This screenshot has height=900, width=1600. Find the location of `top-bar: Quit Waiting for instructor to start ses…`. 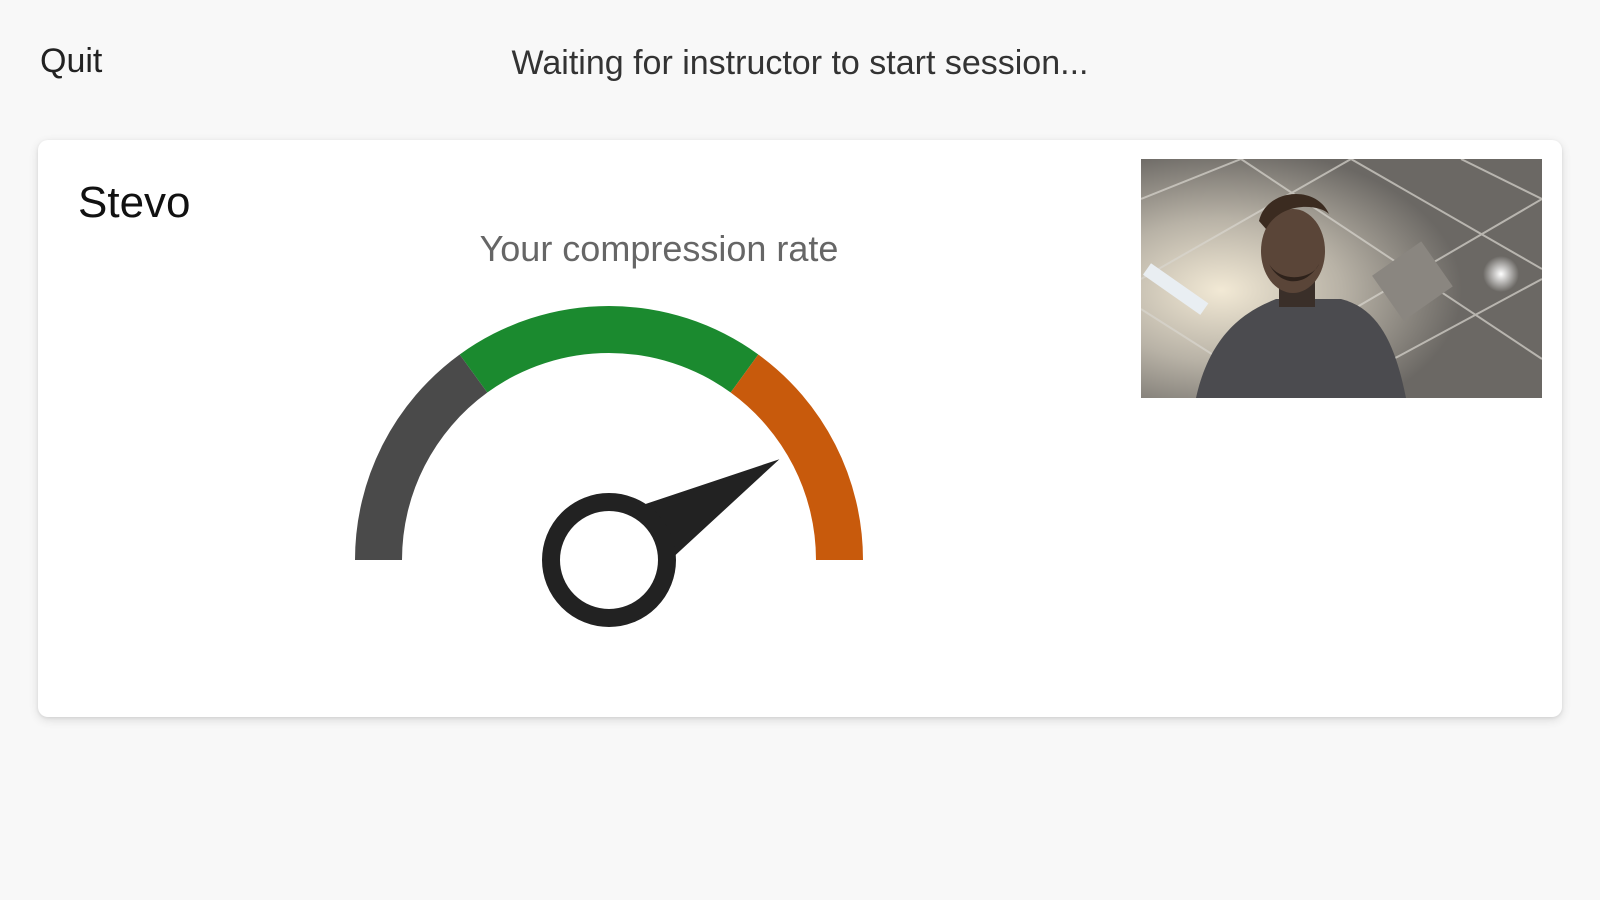

top-bar: Quit Waiting for instructor to start ses… is located at coordinates (800, 65).